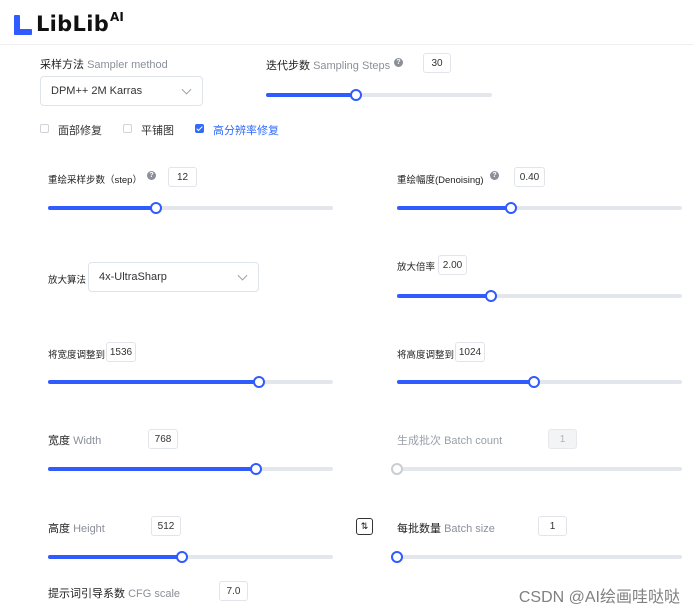  What do you see at coordinates (95, 180) in the screenshot?
I see `hires-steps-label: 重绘采样步数（step）` at bounding box center [95, 180].